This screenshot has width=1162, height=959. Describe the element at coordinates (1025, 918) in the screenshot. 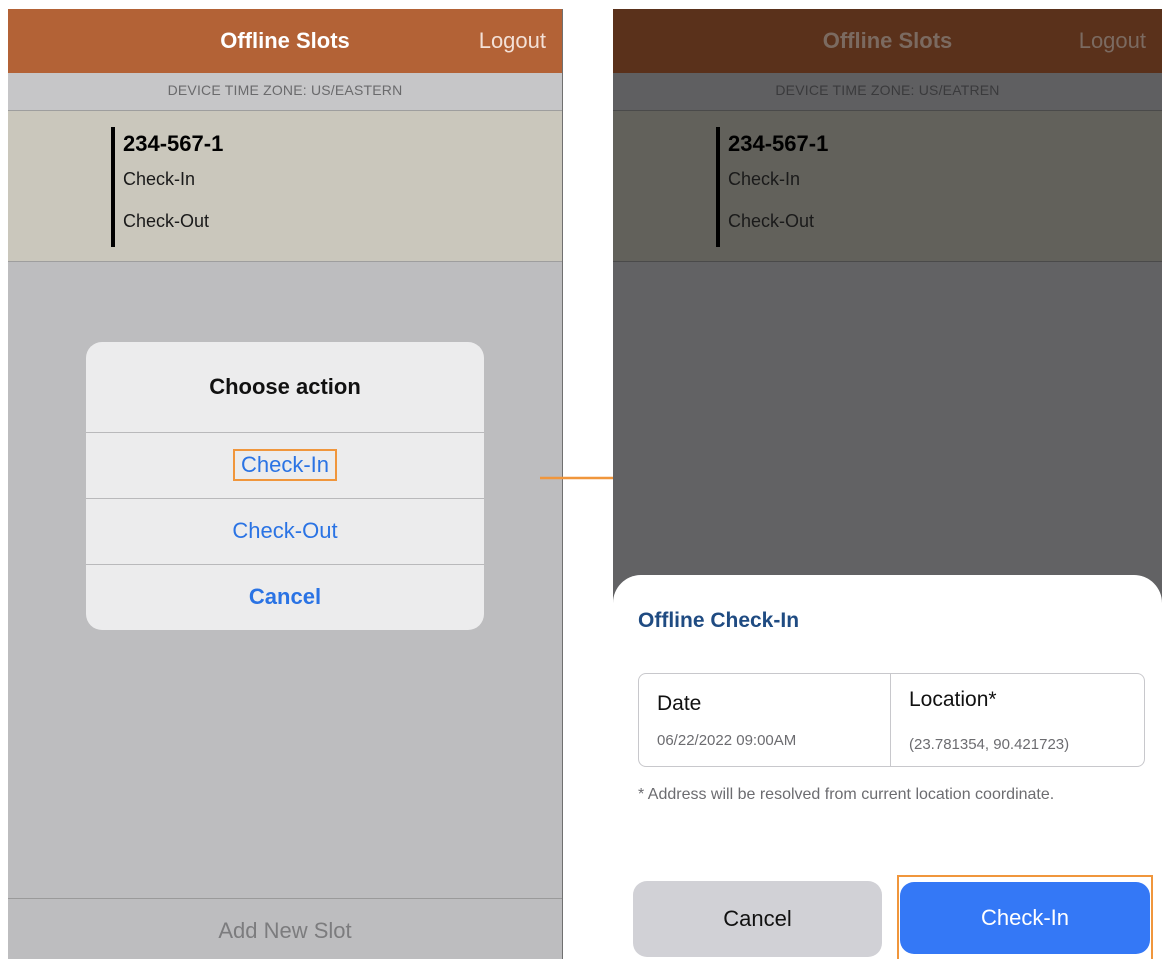

I see `check-in-button: Check-In` at that location.